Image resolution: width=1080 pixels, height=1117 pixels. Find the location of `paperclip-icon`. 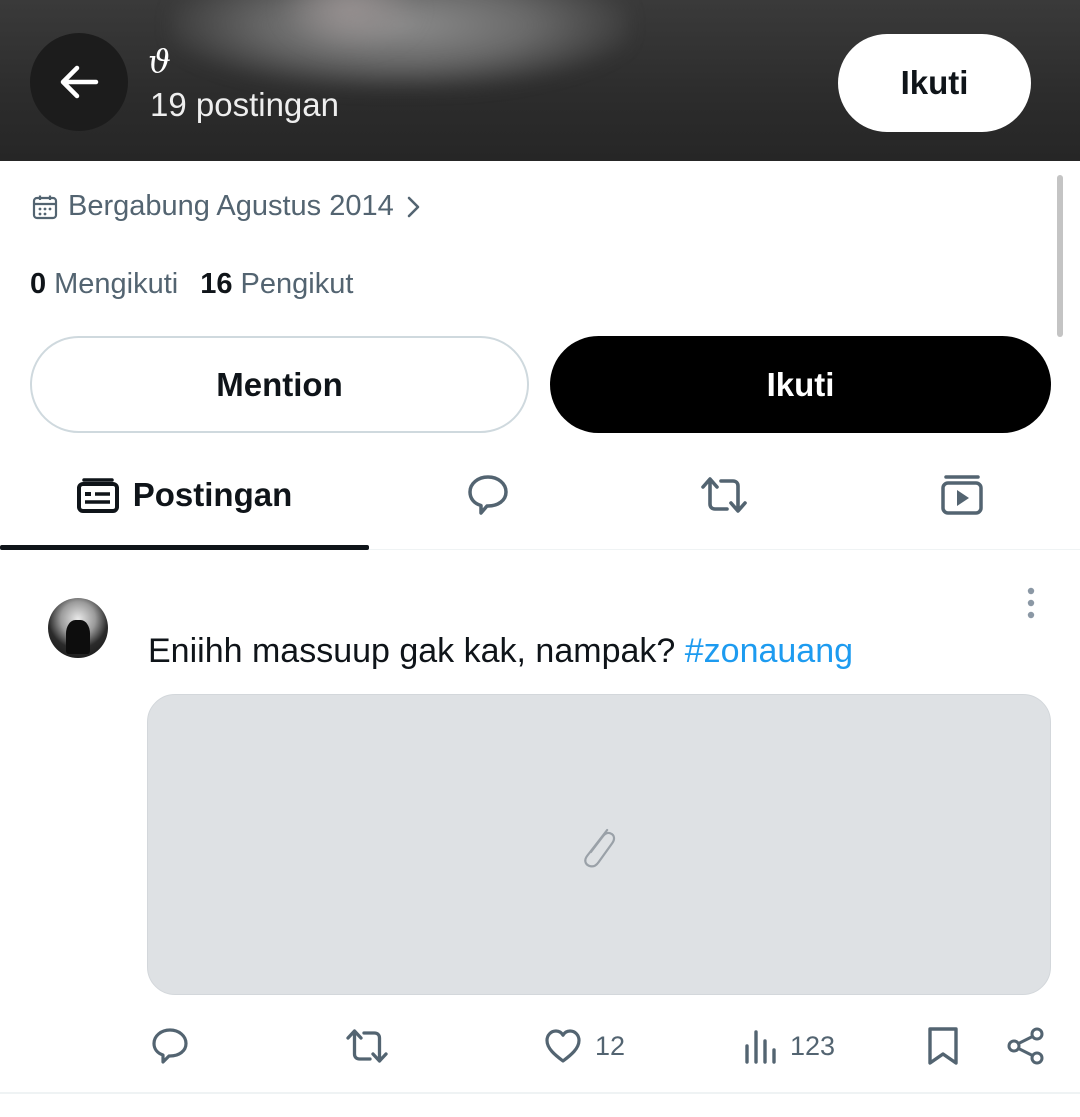

paperclip-icon is located at coordinates (600, 848).